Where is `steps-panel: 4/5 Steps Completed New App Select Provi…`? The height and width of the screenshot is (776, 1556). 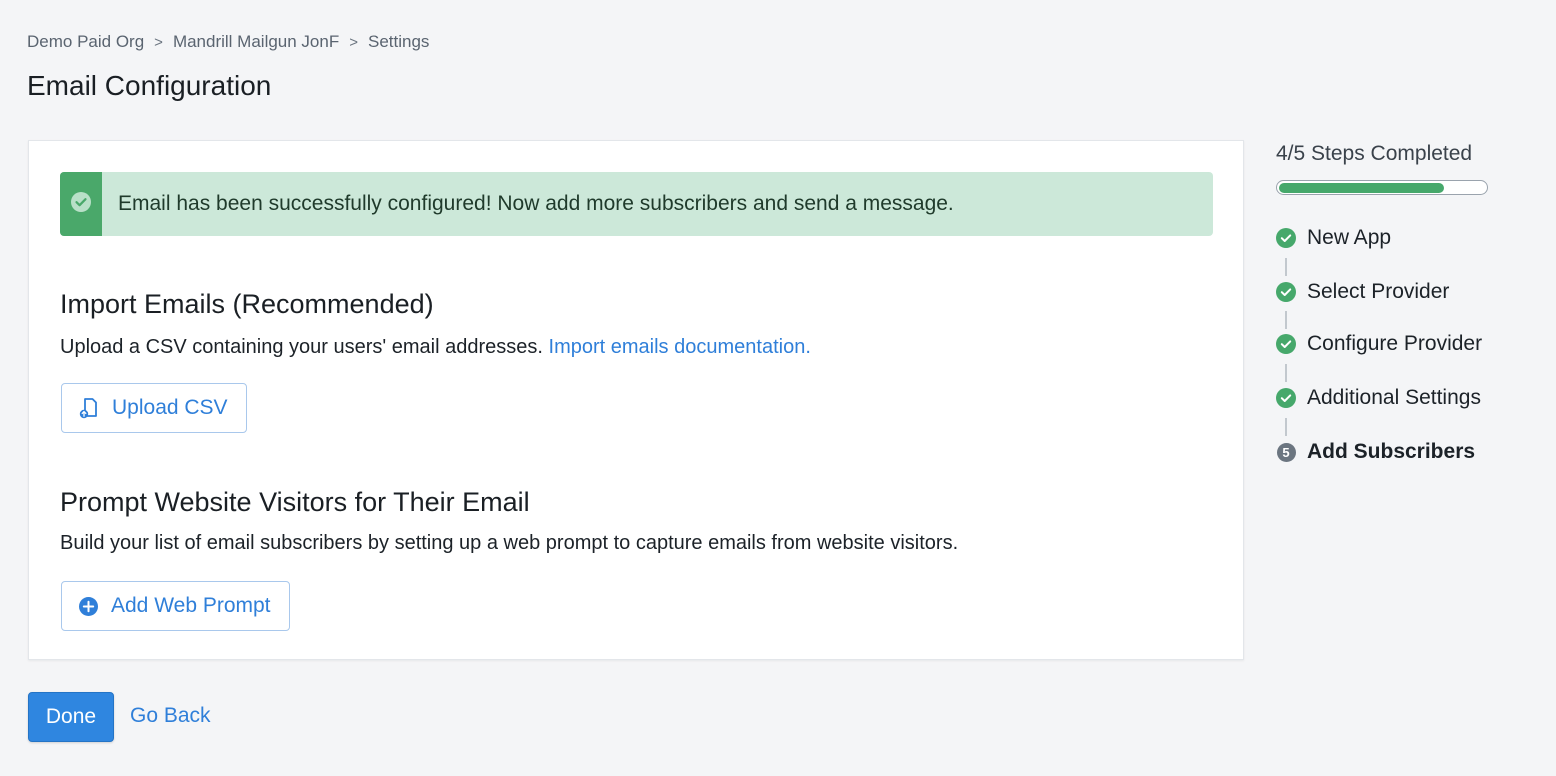
steps-panel: 4/5 Steps Completed New App Select Provi… is located at coordinates (1396, 302).